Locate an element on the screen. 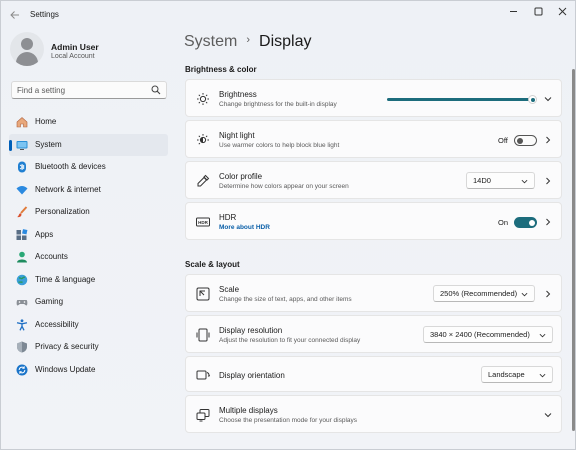 Image resolution: width=576 pixels, height=450 pixels. wifi-icon is located at coordinates (22, 189).